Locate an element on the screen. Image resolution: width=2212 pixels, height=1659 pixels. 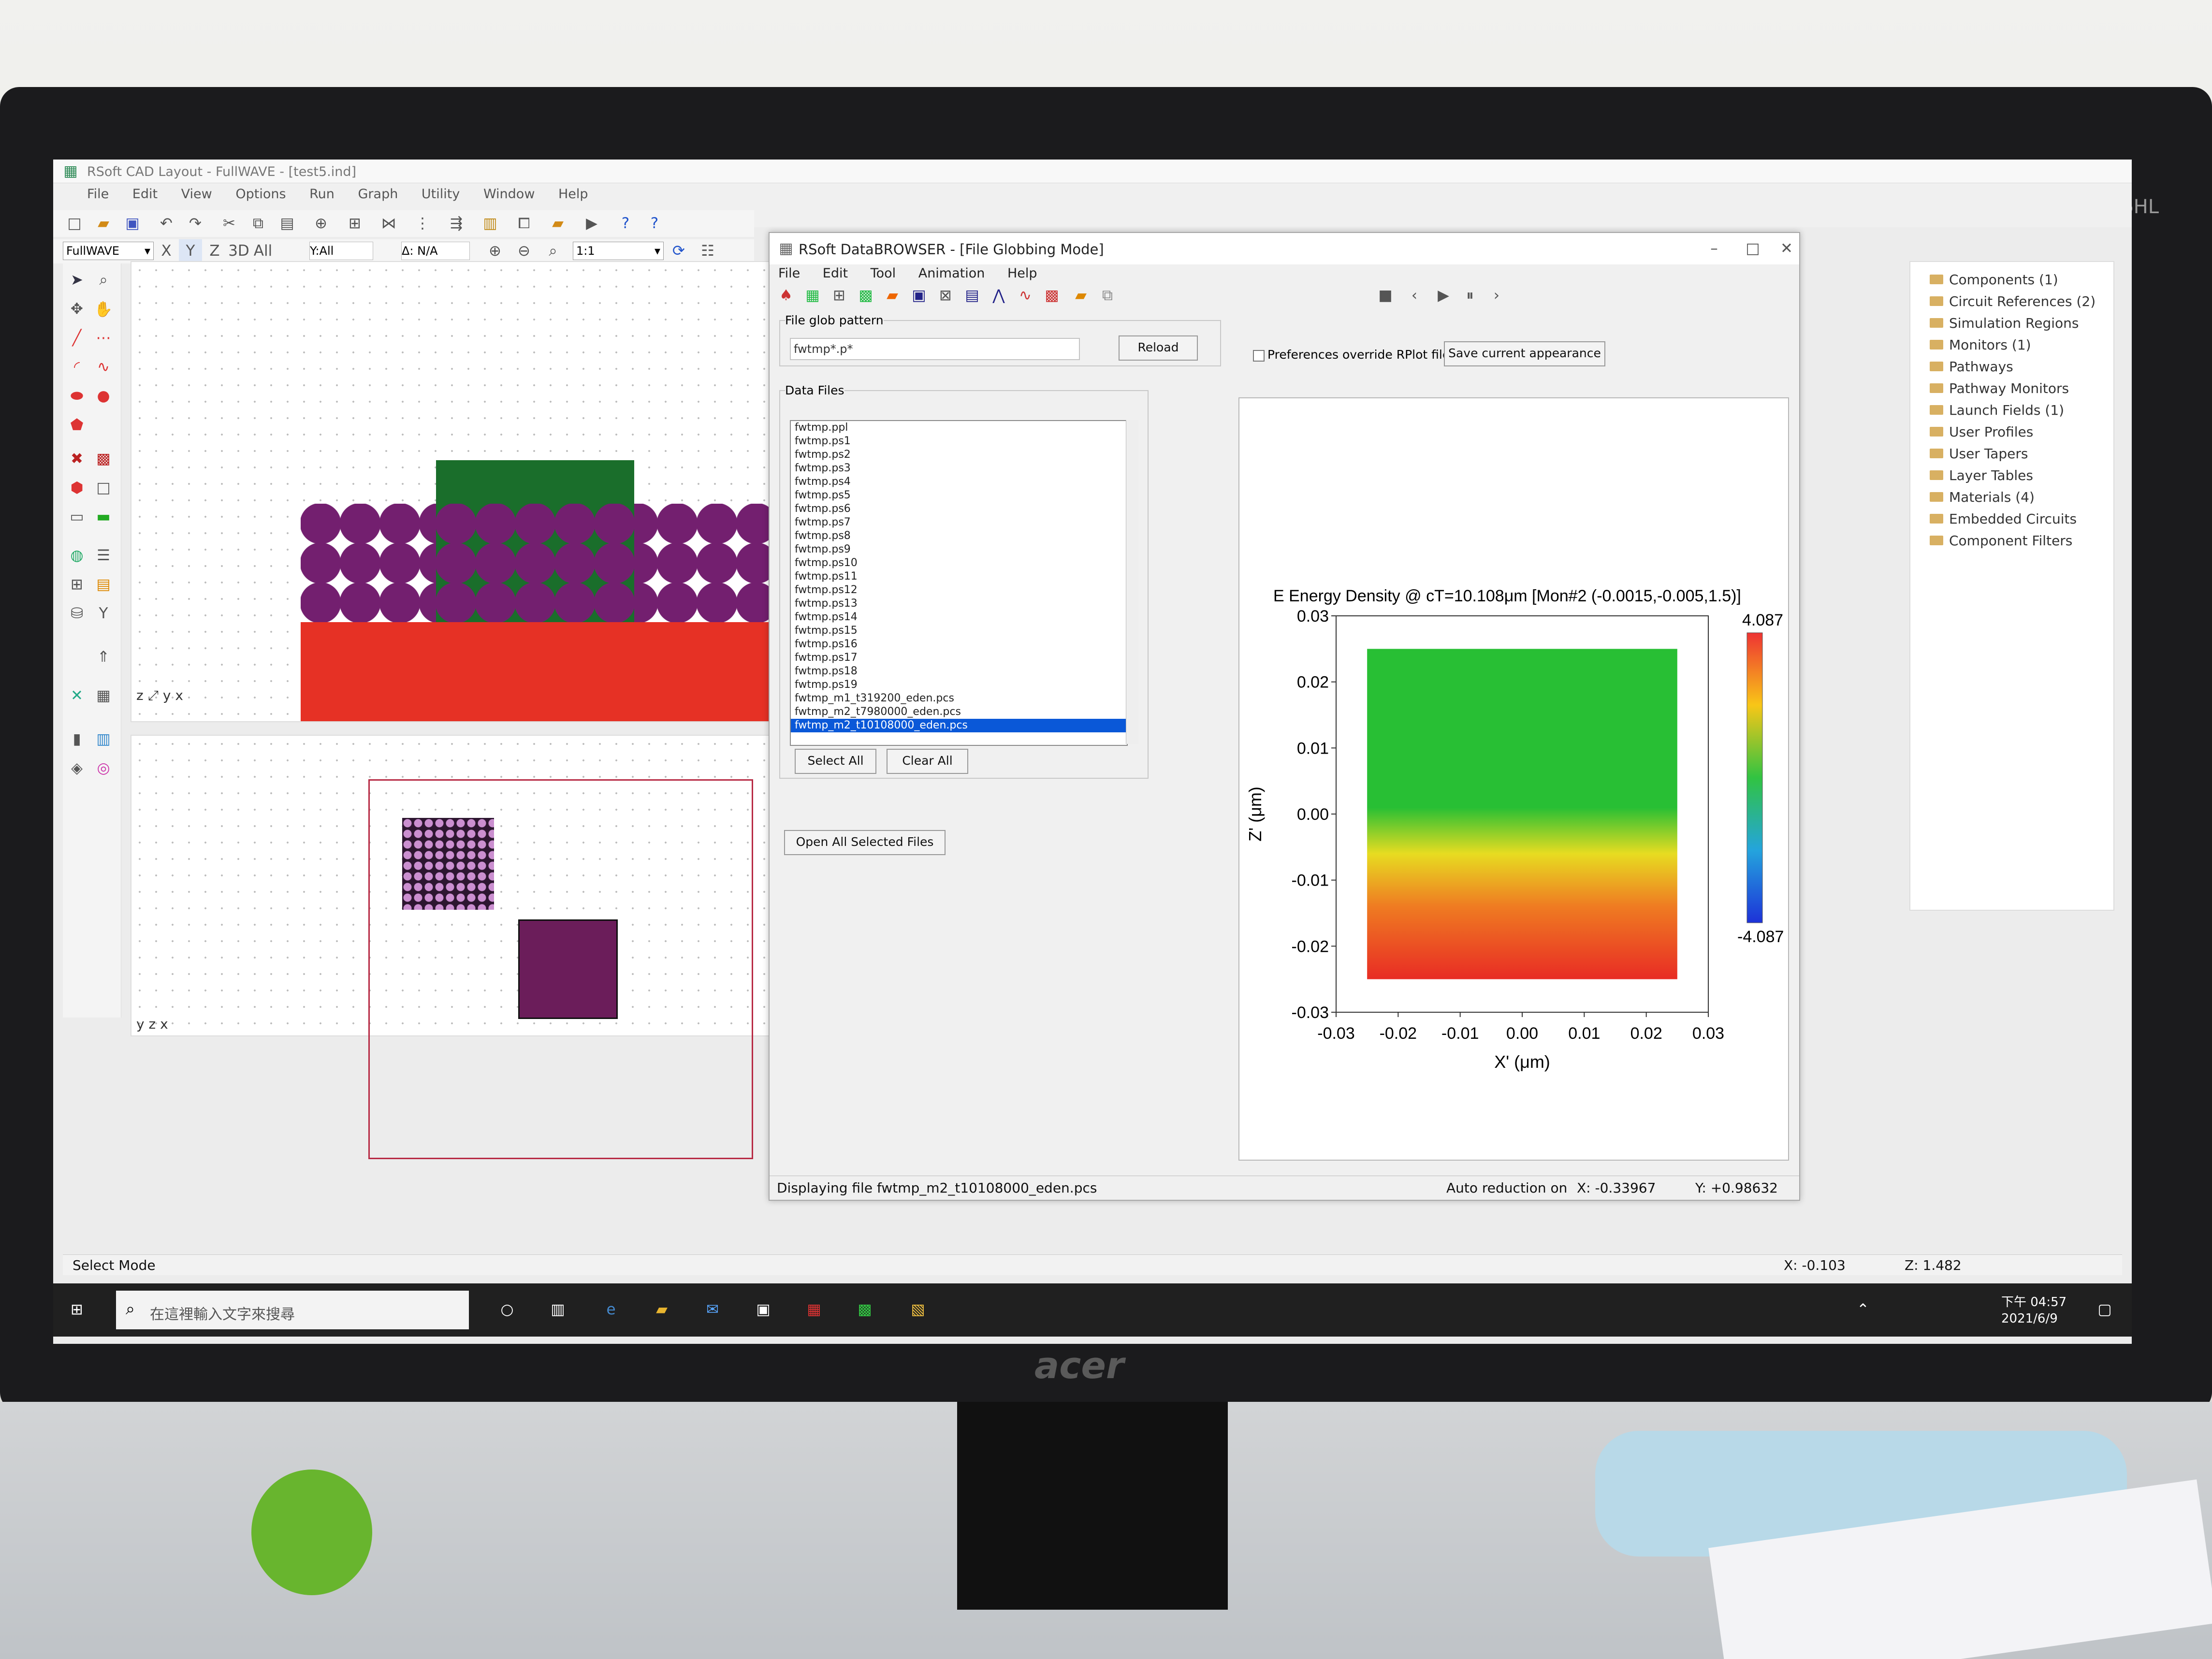
lines-icon: ⋀ is located at coordinates (998, 295).